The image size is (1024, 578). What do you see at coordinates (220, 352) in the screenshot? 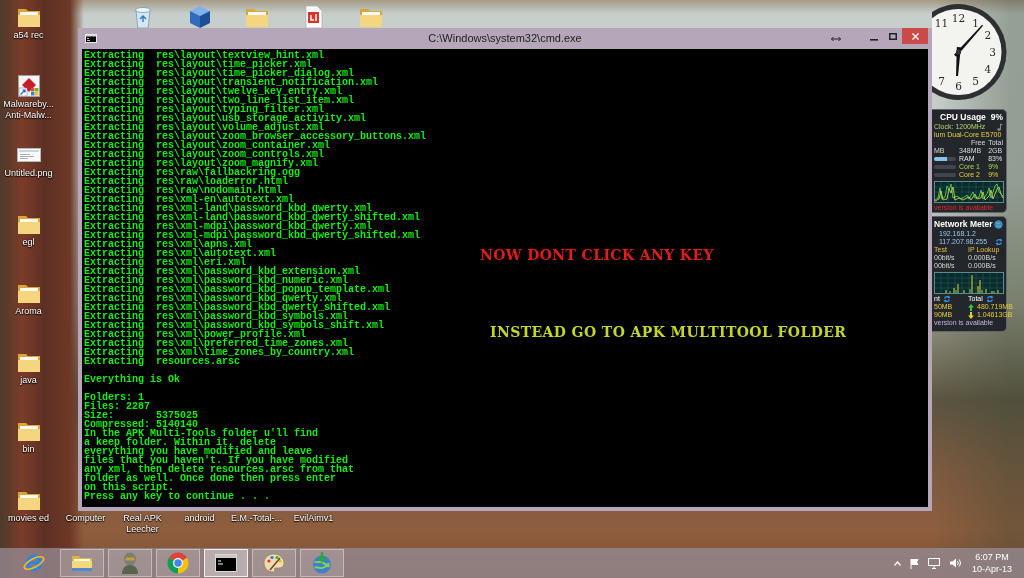
I see `console-line: Extracting res\xml\time_zones_by_country.xml` at bounding box center [220, 352].